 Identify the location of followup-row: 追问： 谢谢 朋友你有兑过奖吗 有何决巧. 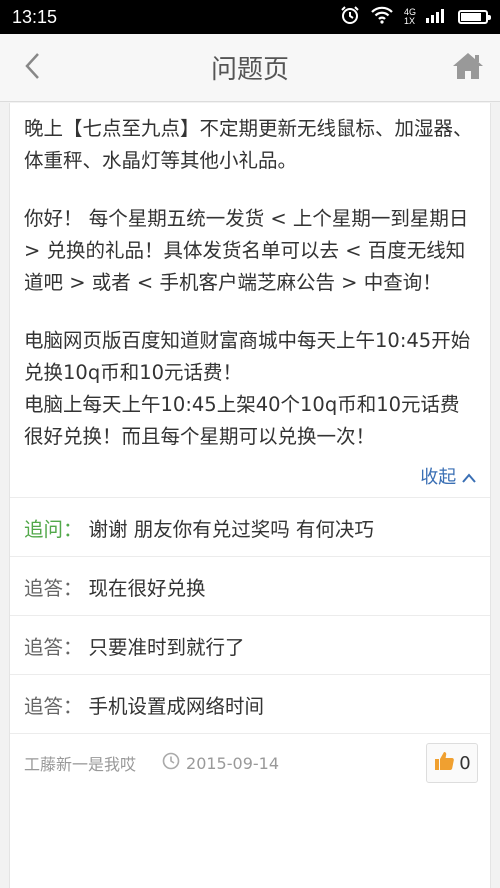
(250, 527).